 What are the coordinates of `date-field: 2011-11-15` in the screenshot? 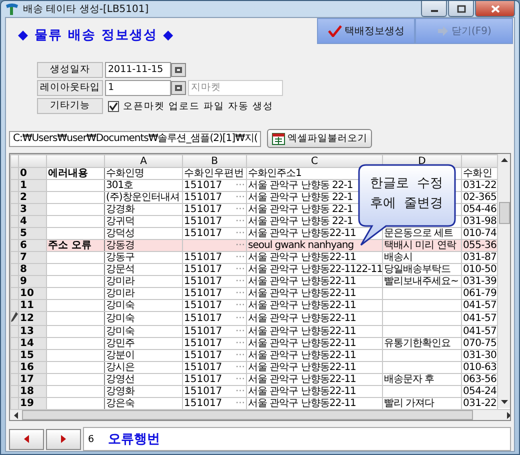 It's located at (138, 70).